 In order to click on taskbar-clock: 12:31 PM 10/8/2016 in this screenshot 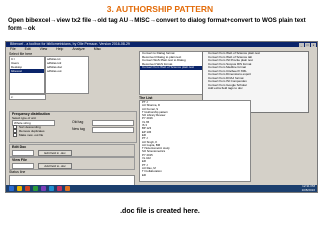, I will do `click(308, 188)`.